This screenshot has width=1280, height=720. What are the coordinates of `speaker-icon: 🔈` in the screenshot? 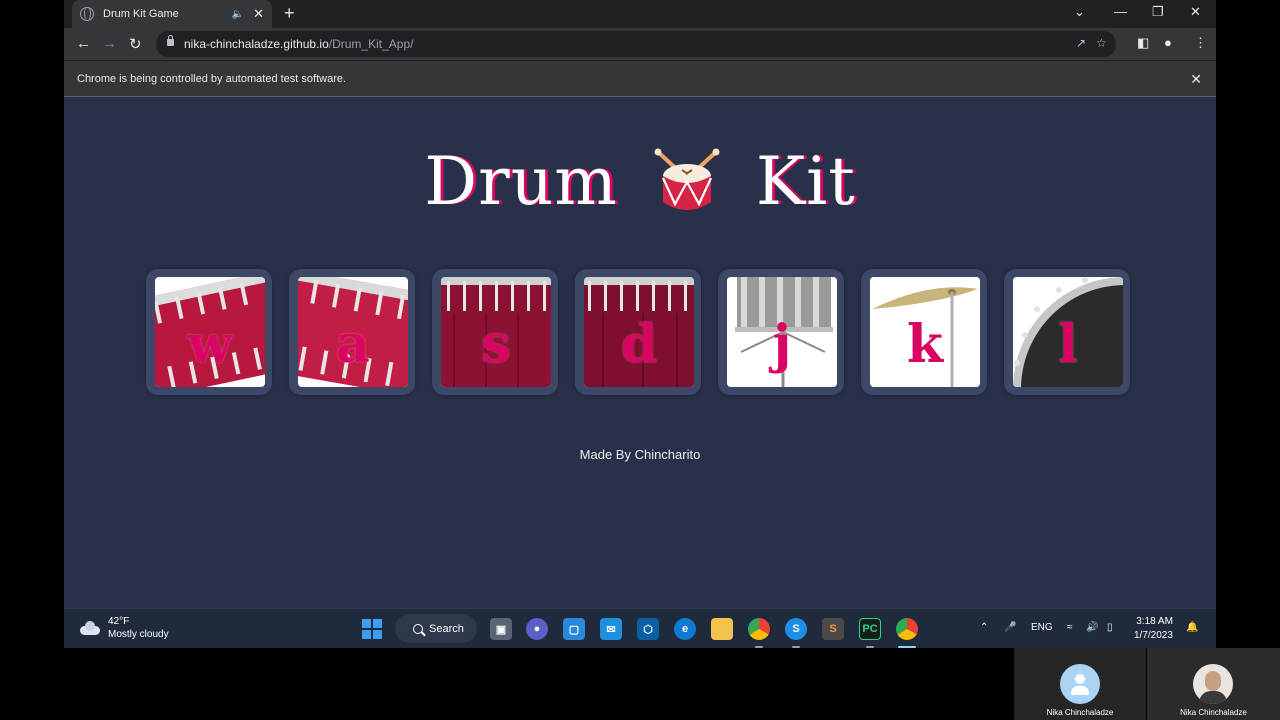 It's located at (238, 14).